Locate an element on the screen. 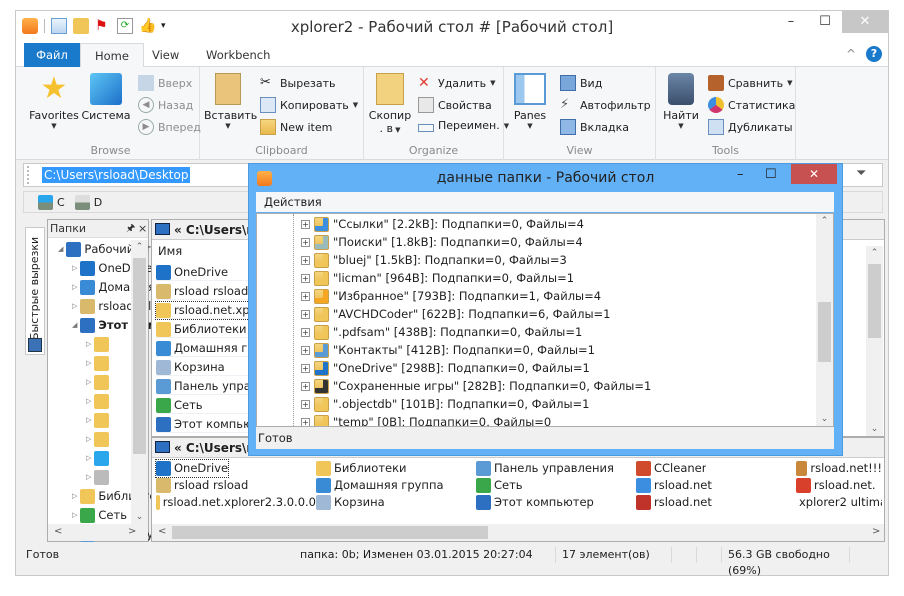 This screenshot has width=904, height=596. maximize-button: ☐ is located at coordinates (825, 22).